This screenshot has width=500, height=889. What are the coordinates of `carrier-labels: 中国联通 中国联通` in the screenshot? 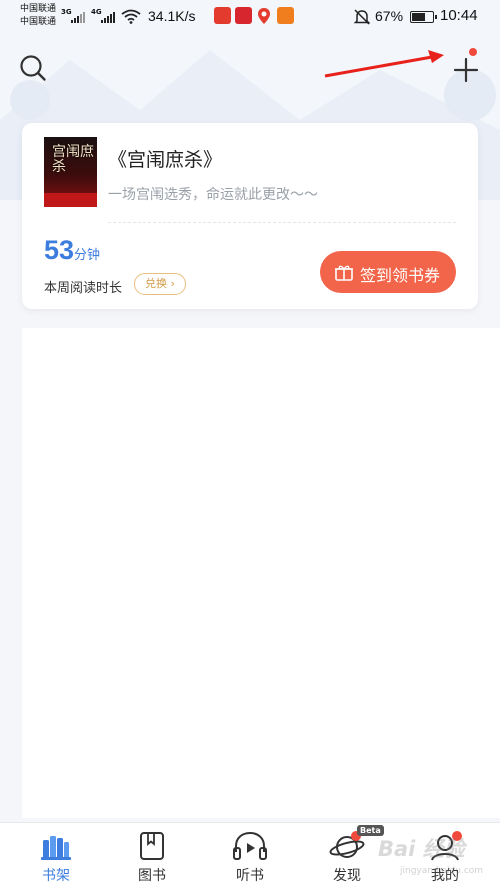 It's located at (38, 16).